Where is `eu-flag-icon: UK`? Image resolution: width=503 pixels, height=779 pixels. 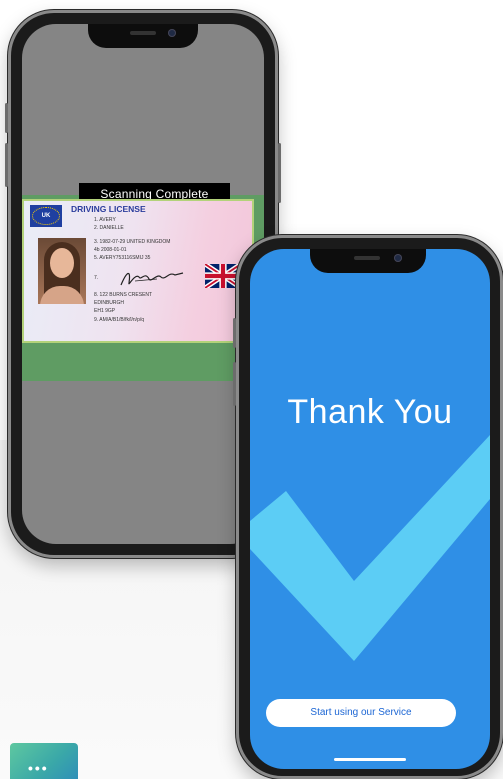
eu-flag-icon: UK is located at coordinates (46, 216).